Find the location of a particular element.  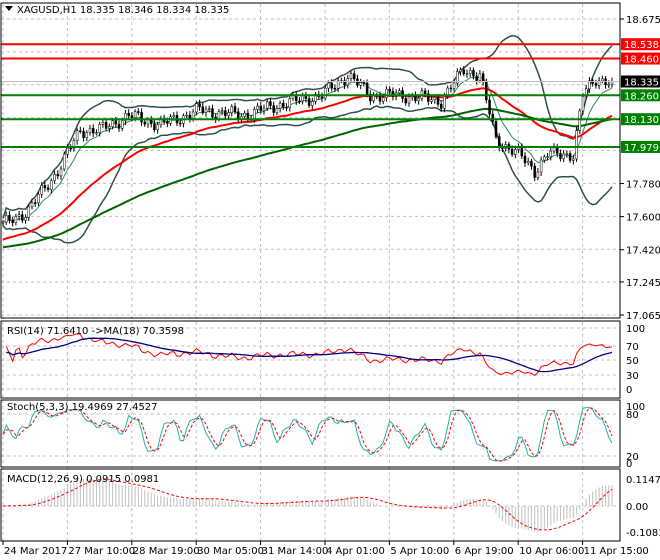

price-tick-label: 17.065 is located at coordinates (643, 316).